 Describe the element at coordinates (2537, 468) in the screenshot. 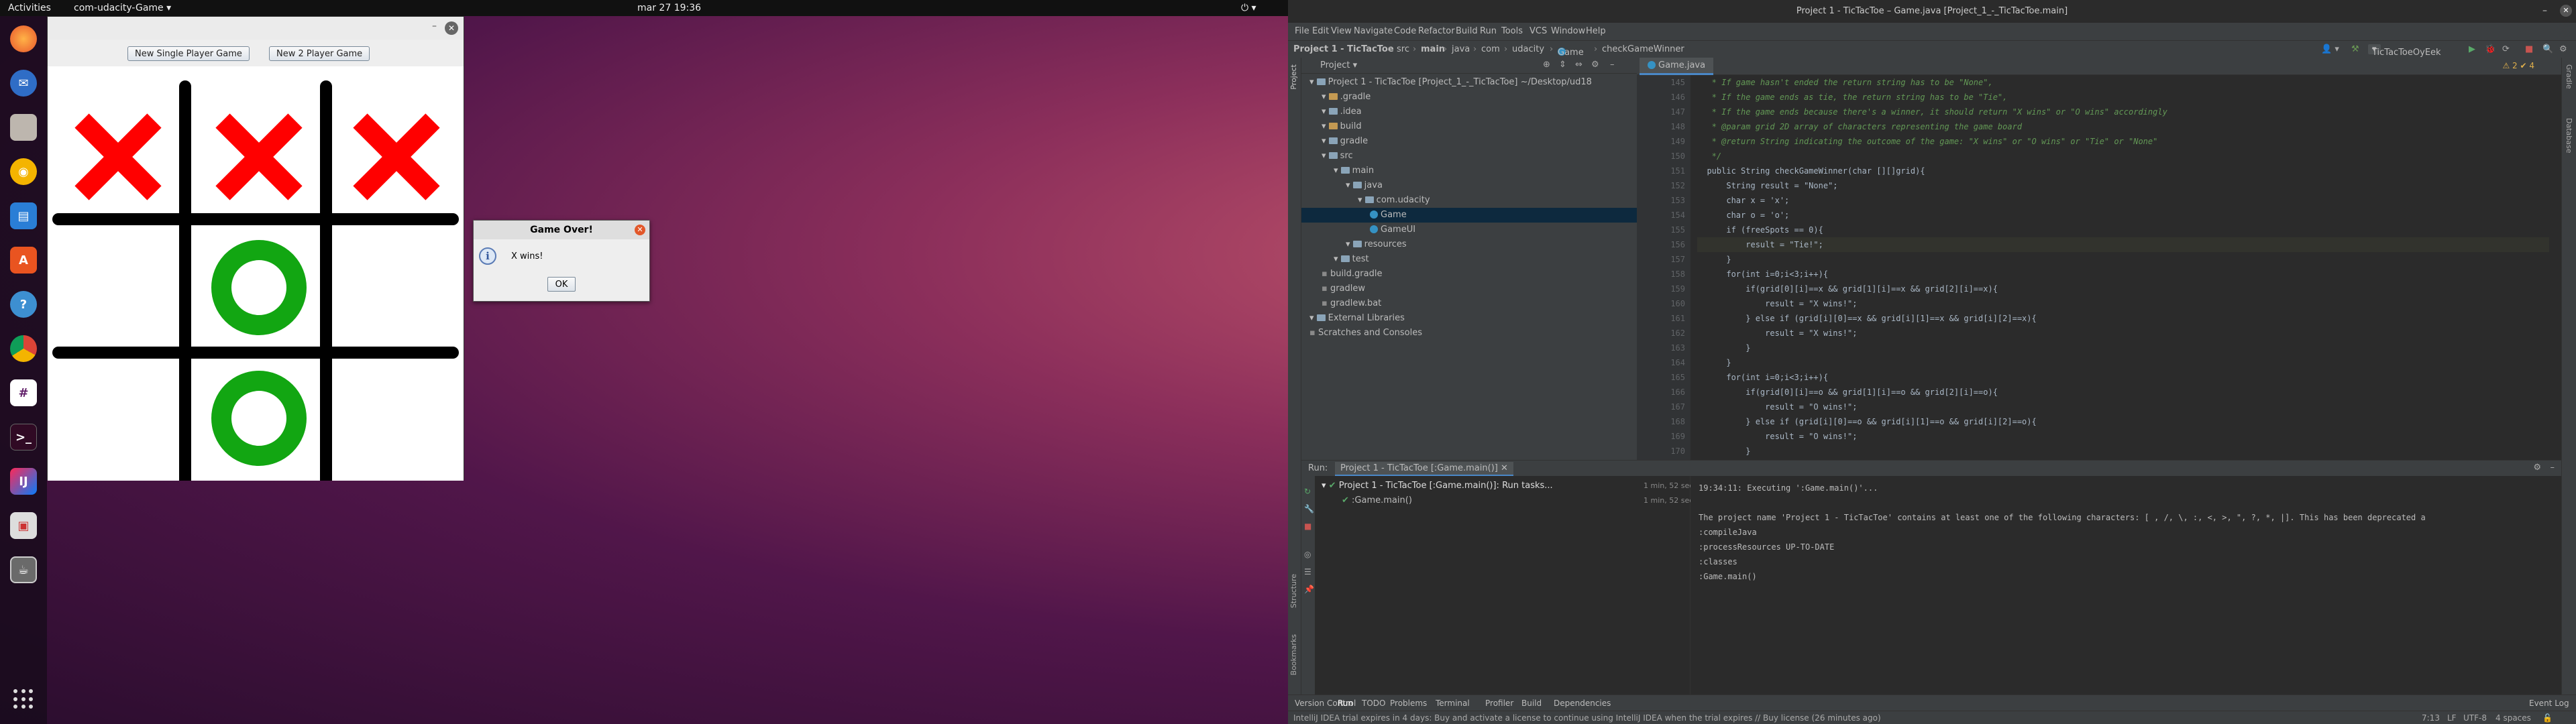

I see `run-settings-icon: ⚙` at that location.